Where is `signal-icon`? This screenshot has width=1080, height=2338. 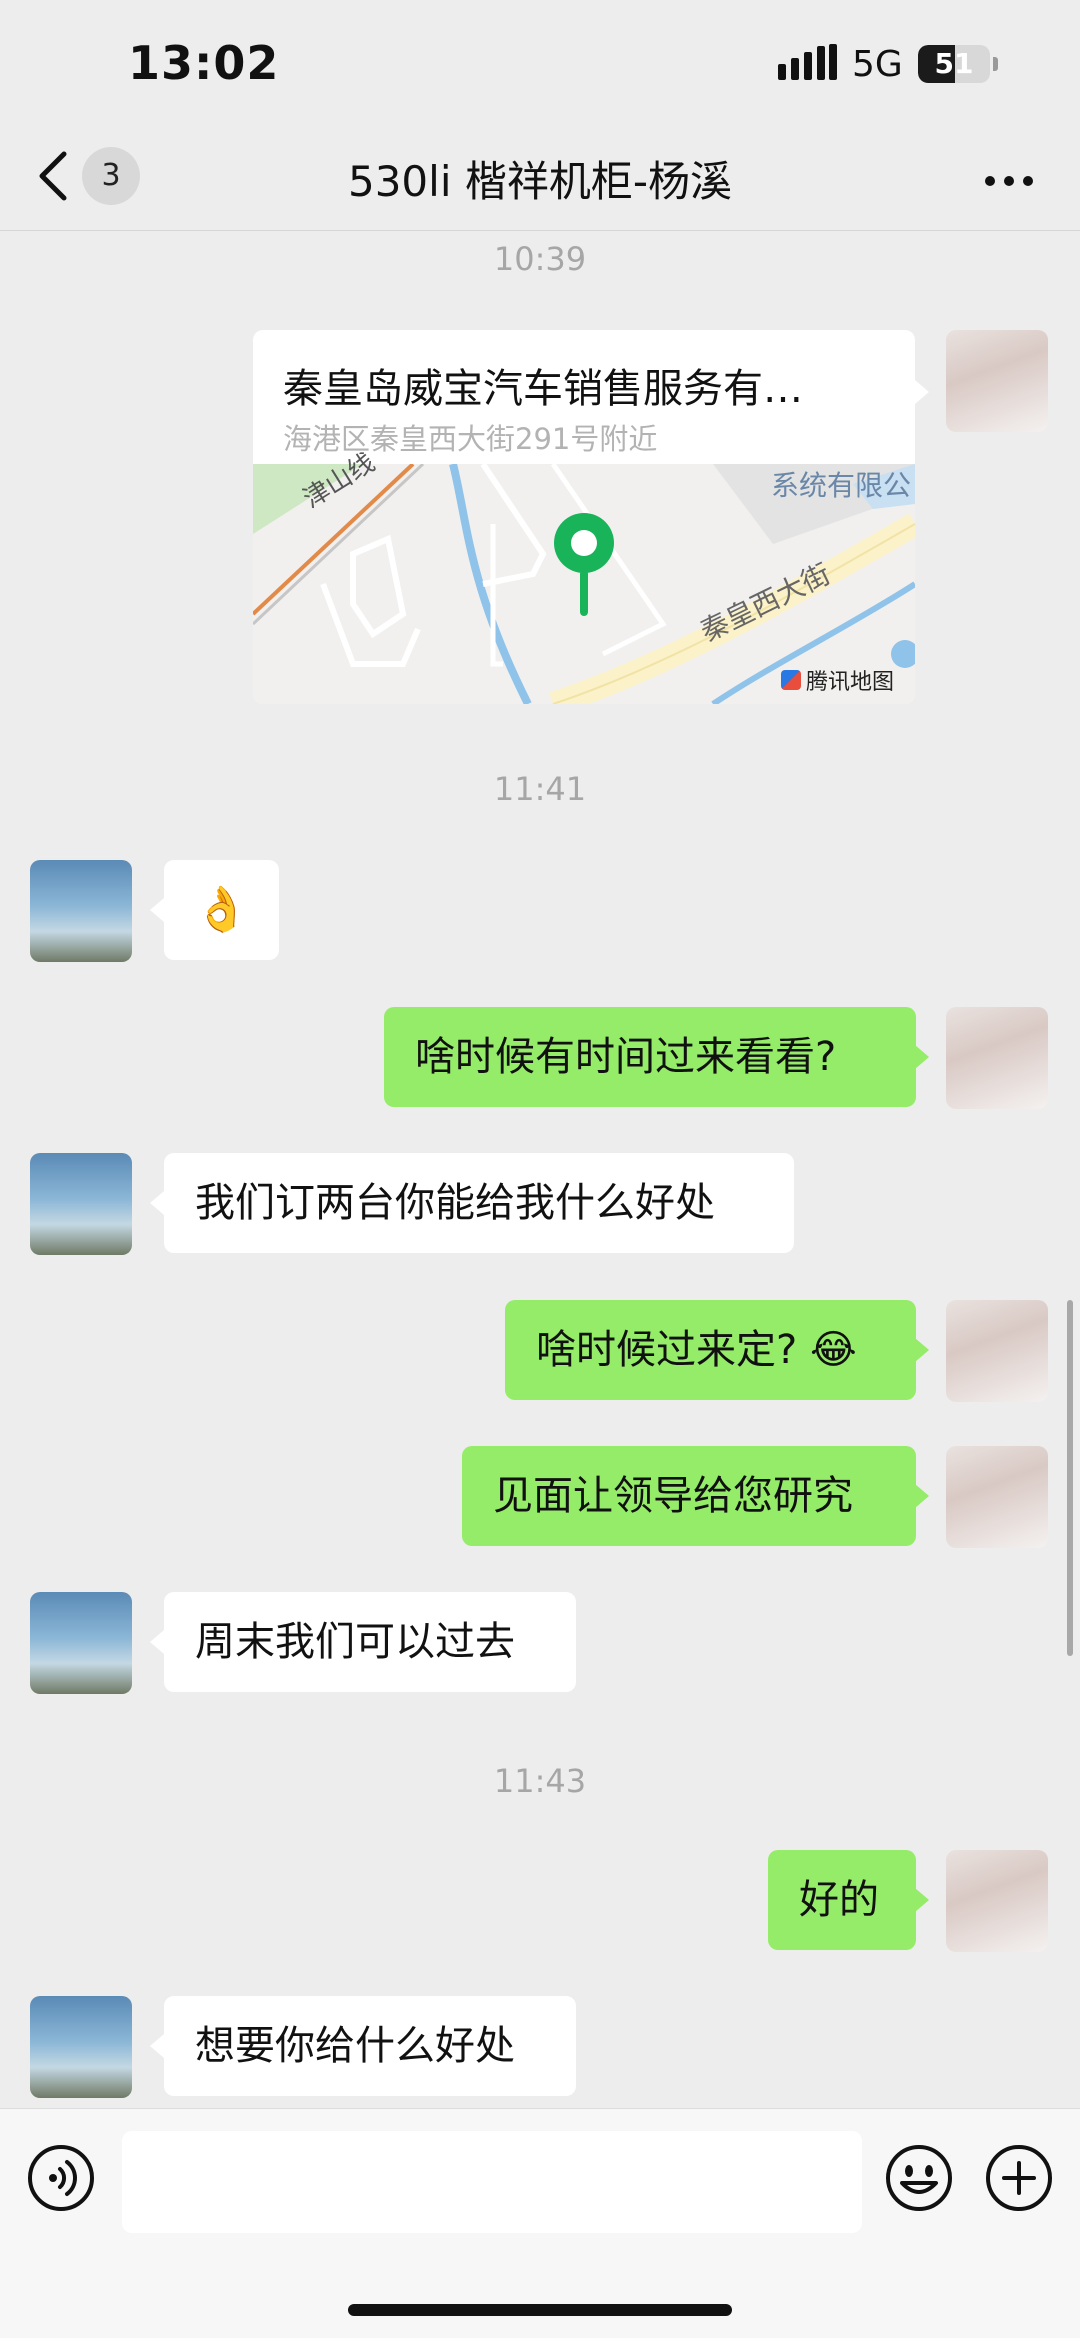
signal-icon is located at coordinates (808, 64).